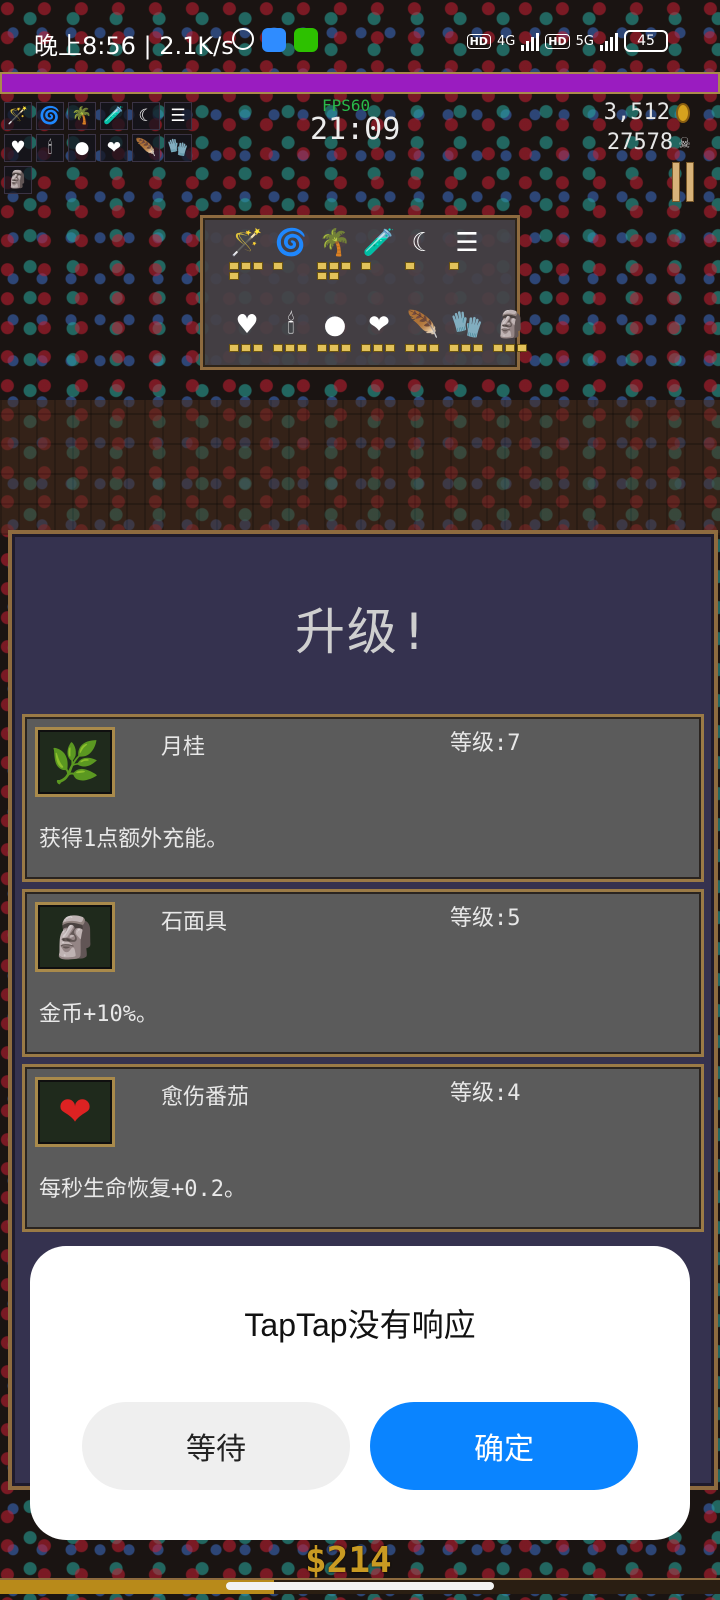 Image resolution: width=720 pixels, height=1600 pixels. Describe the element at coordinates (683, 112) in the screenshot. I see `coin-icon` at that location.